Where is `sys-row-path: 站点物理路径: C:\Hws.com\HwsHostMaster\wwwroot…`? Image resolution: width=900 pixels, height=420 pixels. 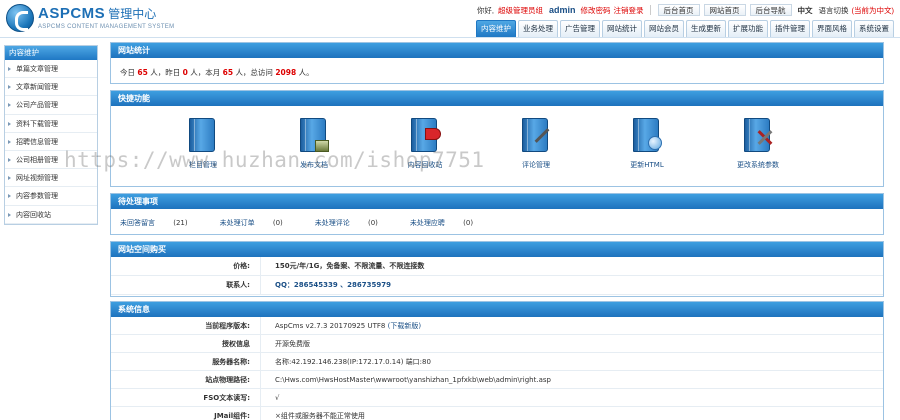
sys-row-path: 站点物理路径: C:\Hws.com\HwsHostMaster\wwwroot… is located at coordinates (497, 380).